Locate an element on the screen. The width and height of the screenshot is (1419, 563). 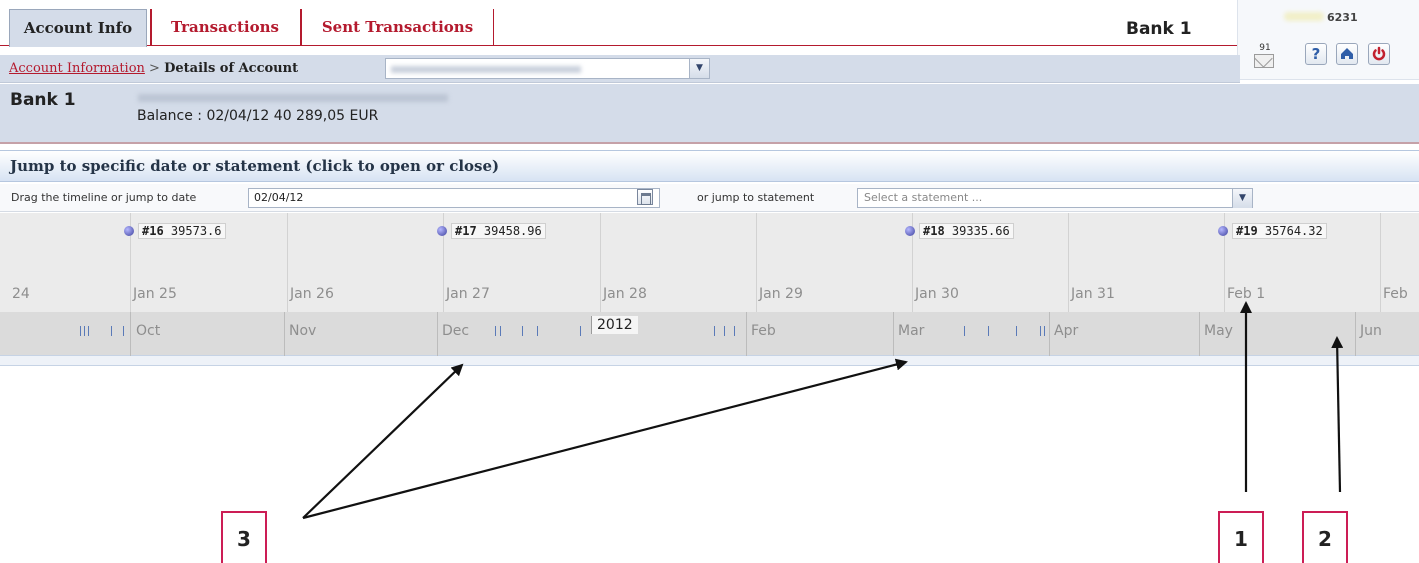
day-label: Jan 28 is located at coordinates (625, 294).